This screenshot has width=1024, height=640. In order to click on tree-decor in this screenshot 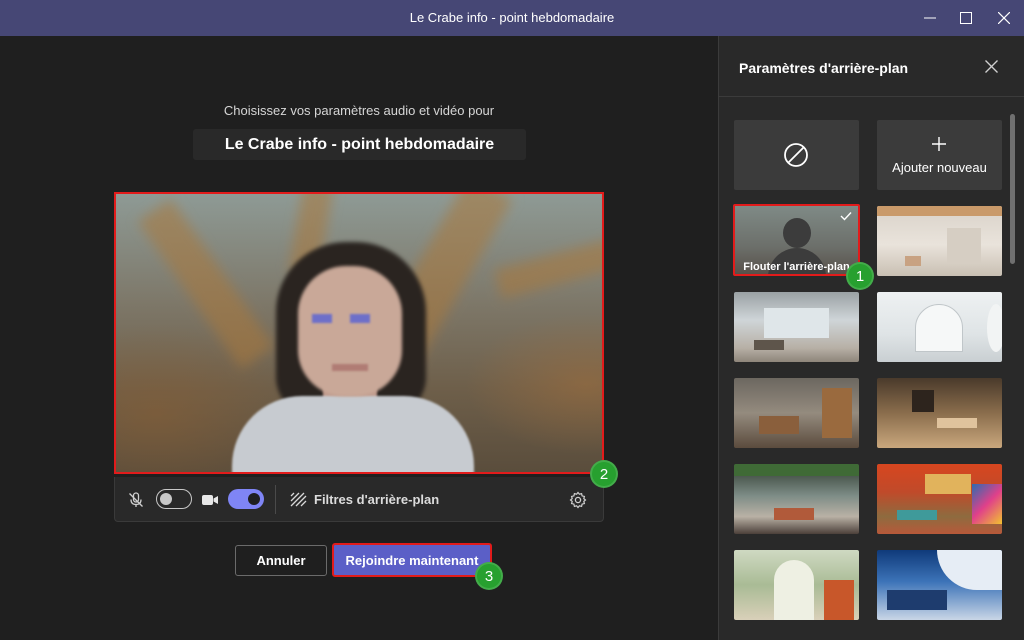, I will do `click(839, 600)`.